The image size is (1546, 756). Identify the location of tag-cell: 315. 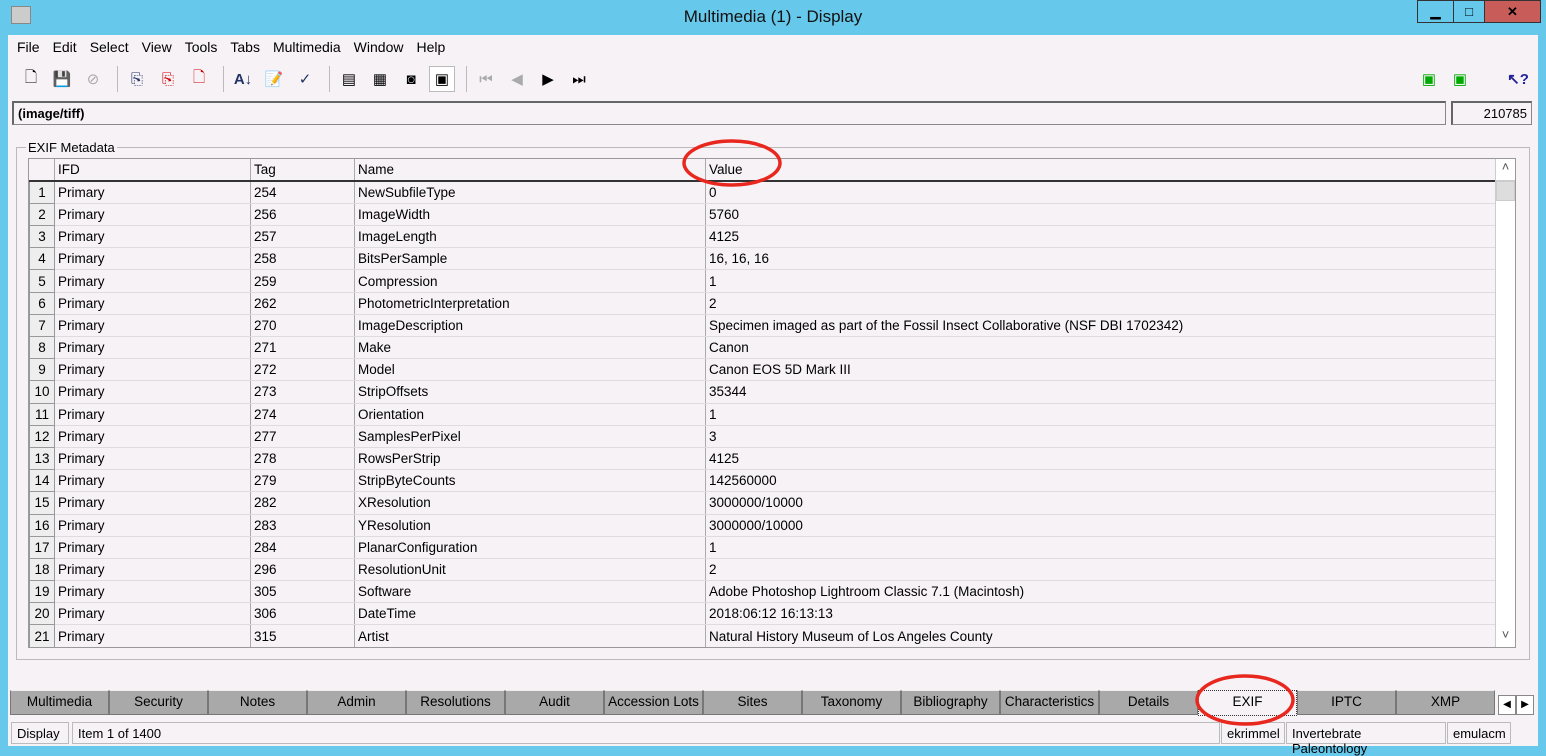
(302, 635).